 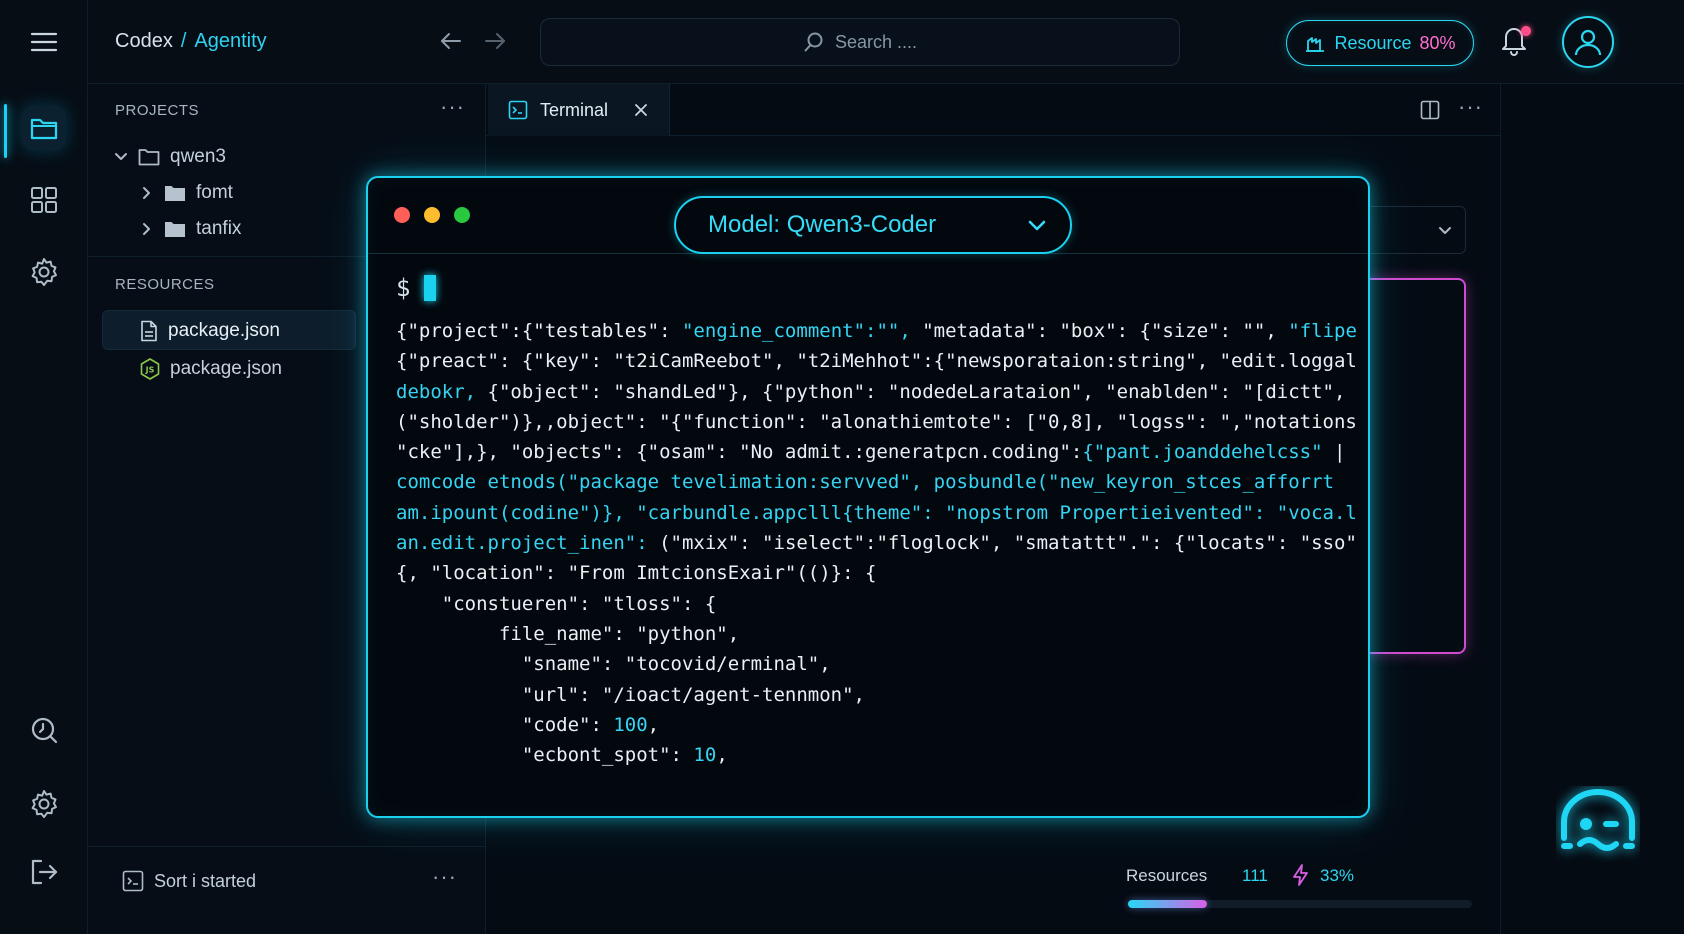 I want to click on tree-item-fomt: fomt, so click(x=186, y=193).